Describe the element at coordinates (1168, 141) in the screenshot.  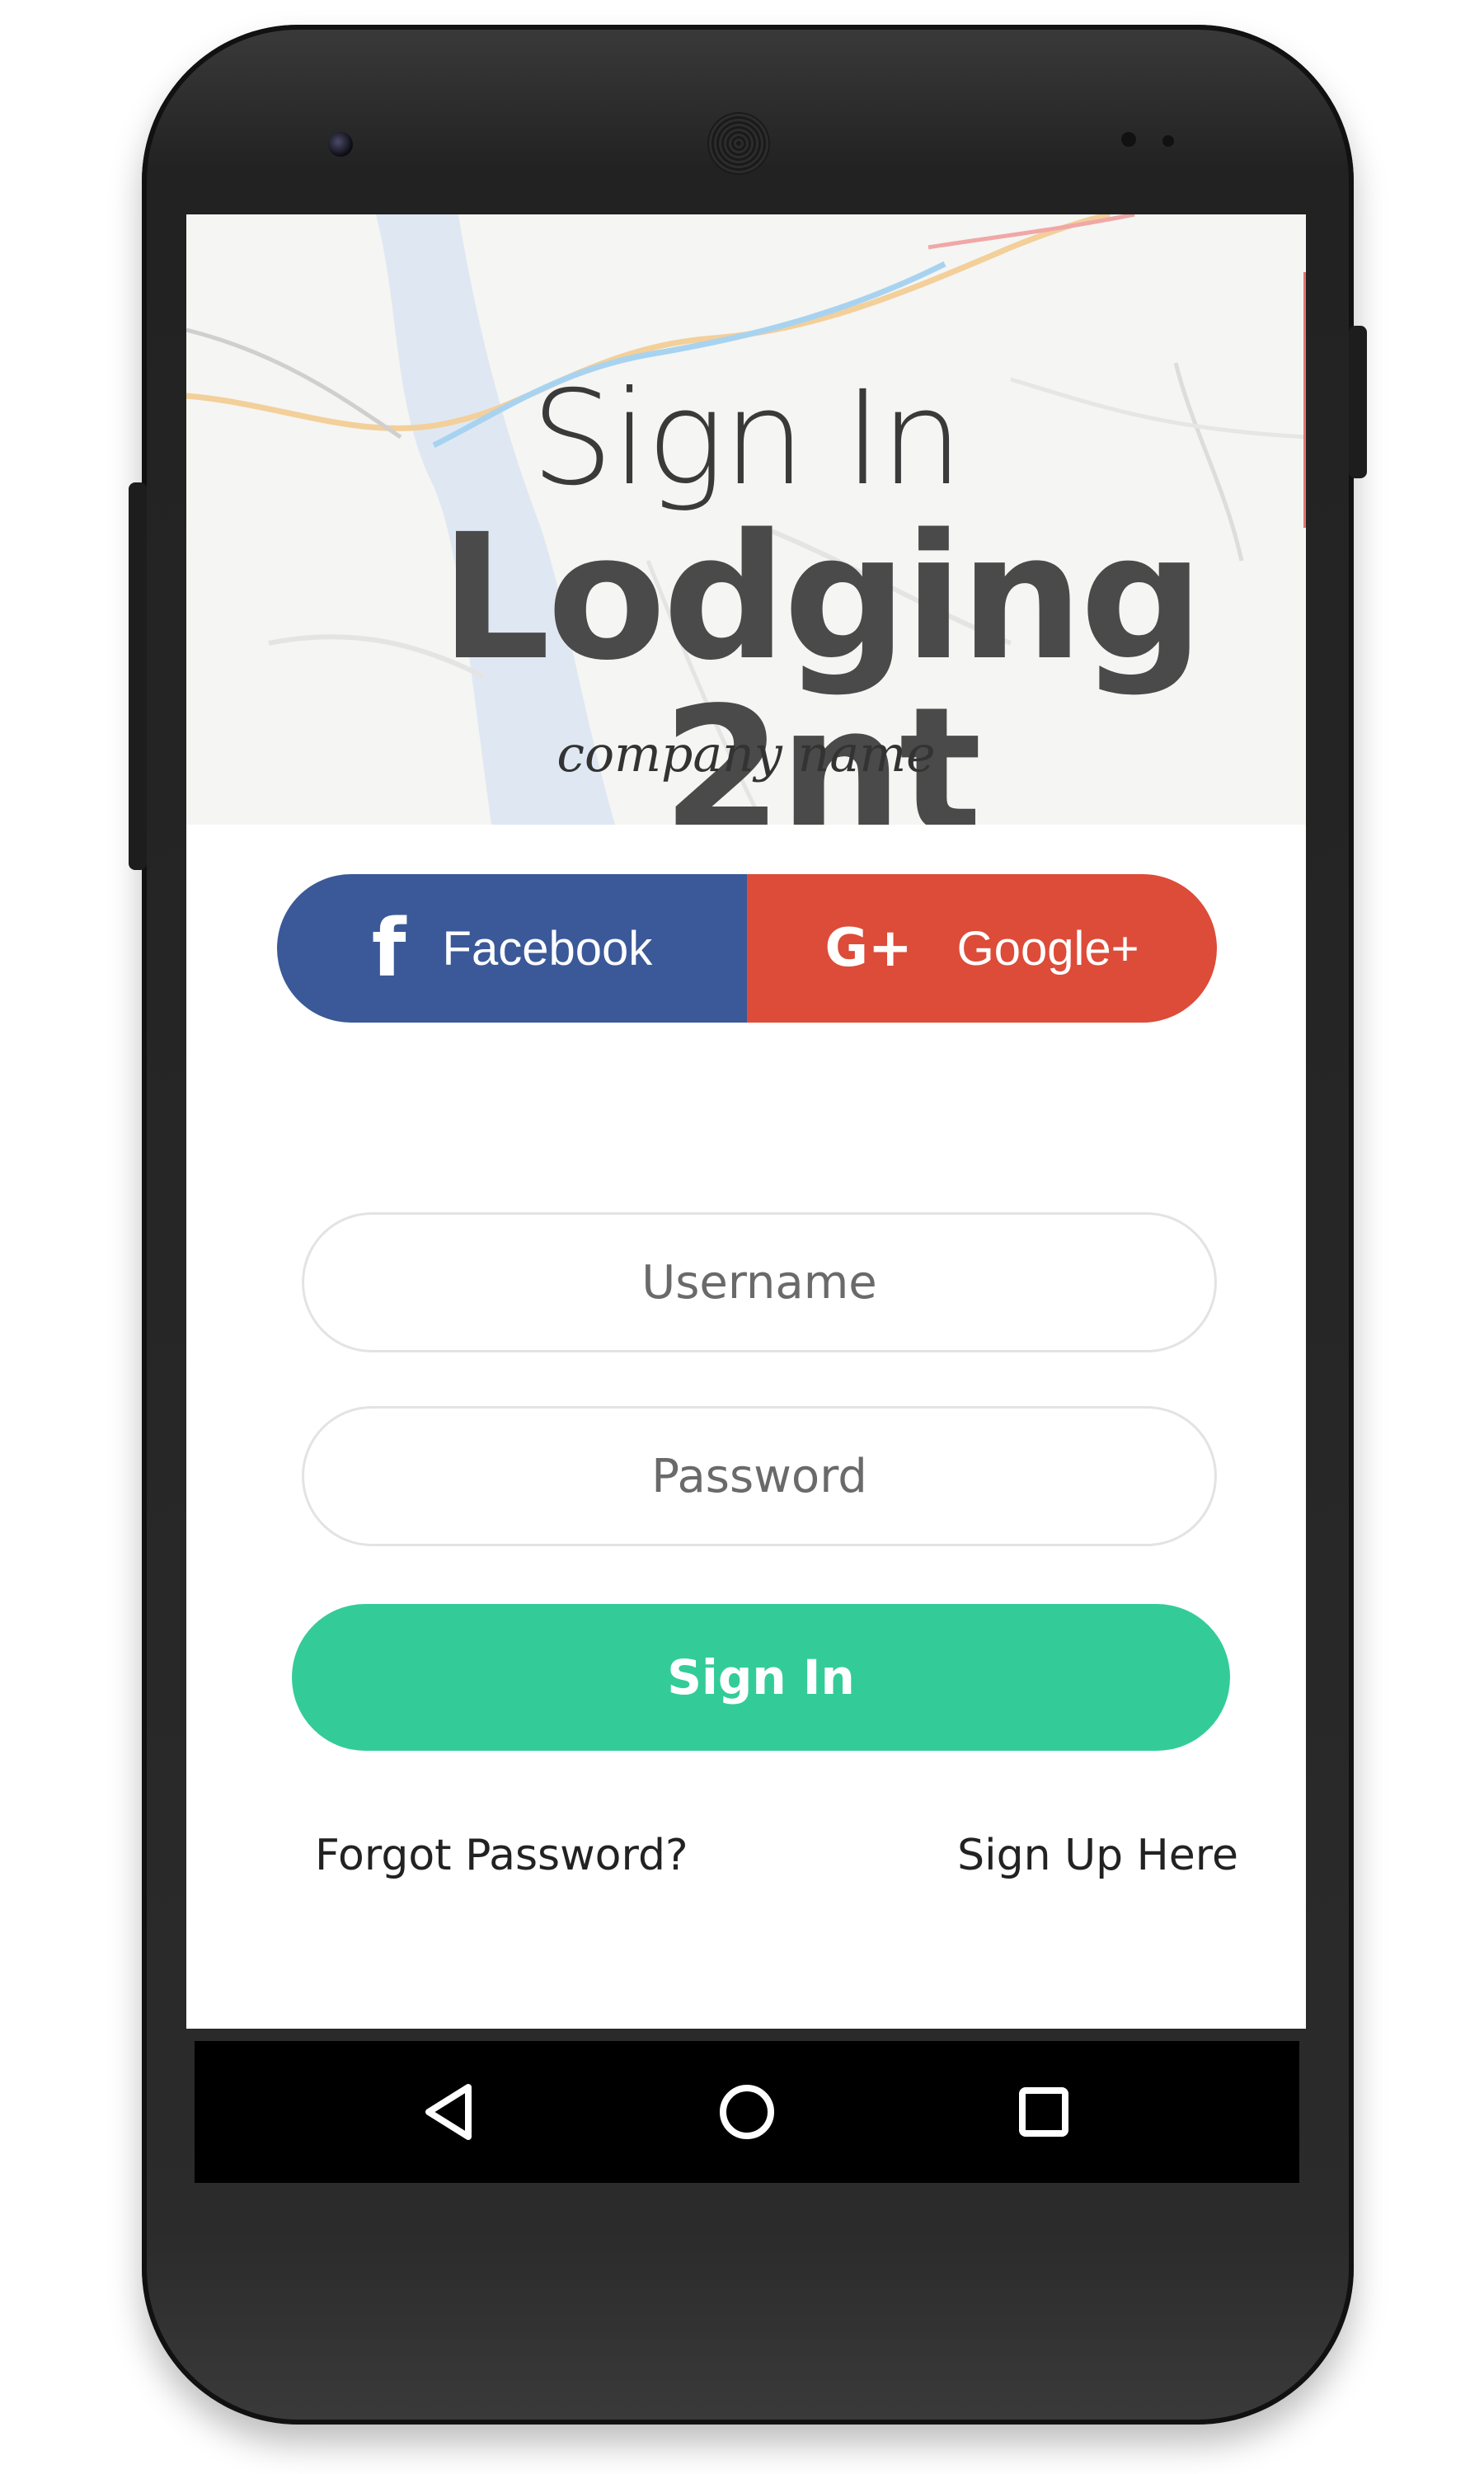
I see `light-sensor` at that location.